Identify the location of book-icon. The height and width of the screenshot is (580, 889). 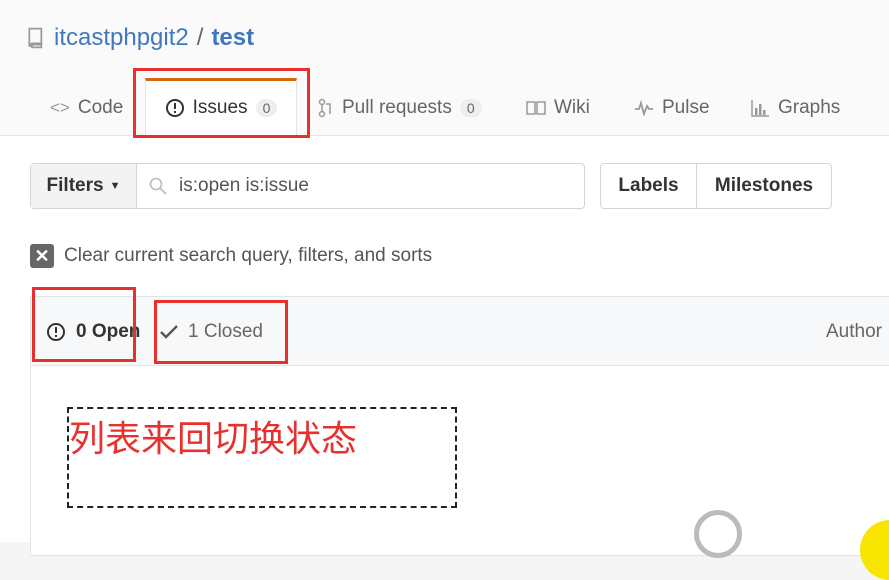
(536, 108).